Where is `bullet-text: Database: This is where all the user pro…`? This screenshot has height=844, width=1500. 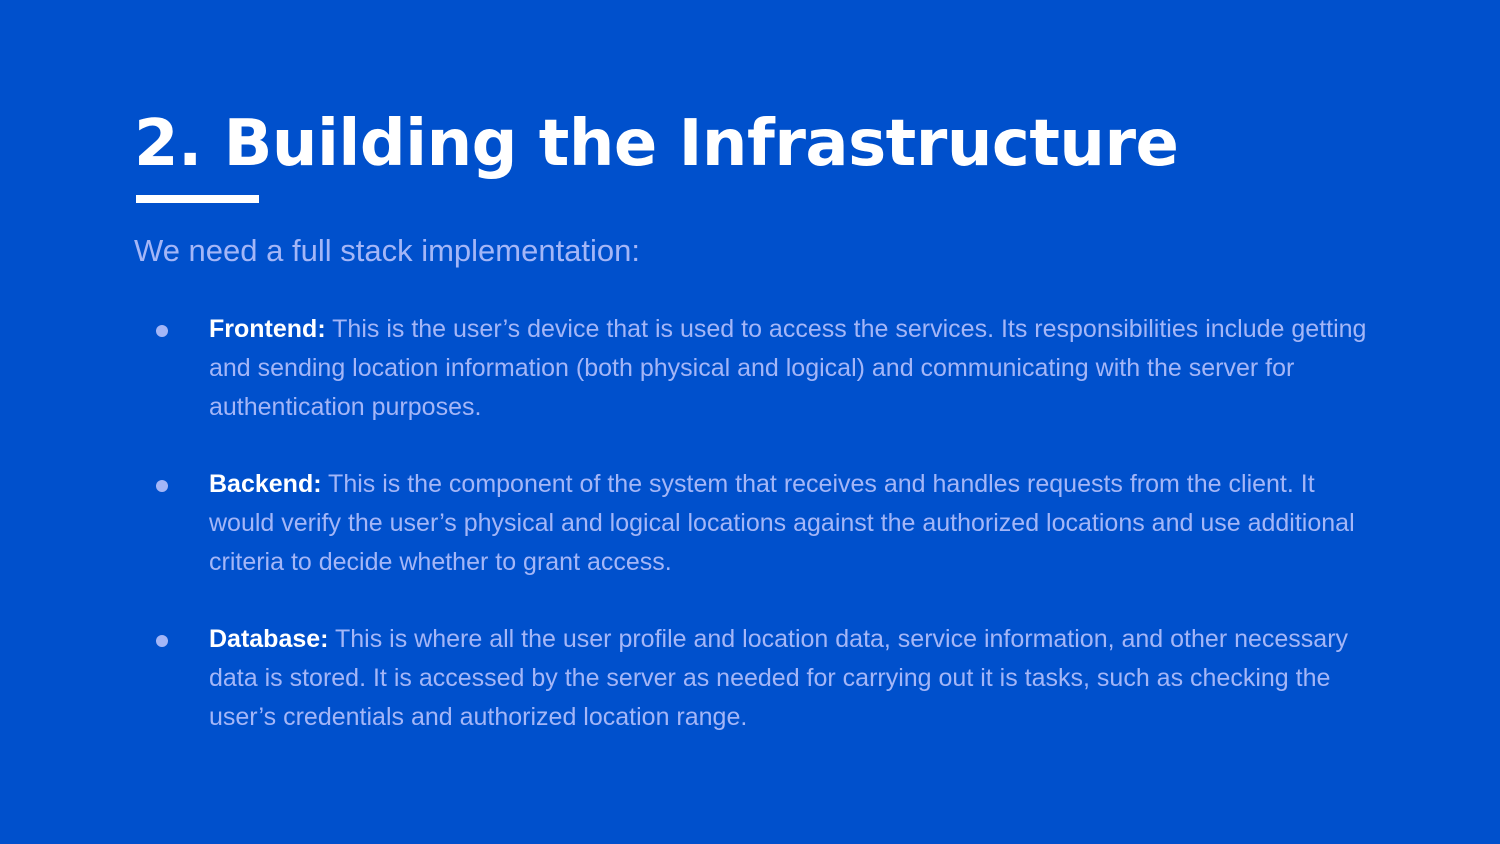 bullet-text: Database: This is where all the user pro… is located at coordinates (789, 678).